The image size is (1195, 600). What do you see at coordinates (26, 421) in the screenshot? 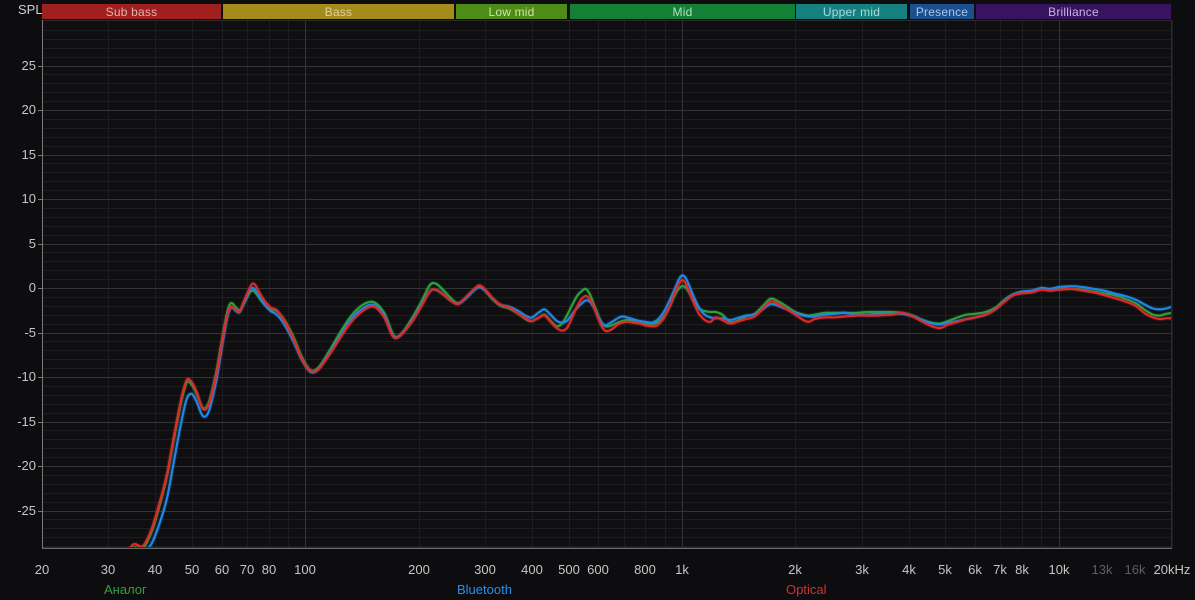
I see `y-tick-label--15: -15` at bounding box center [26, 421].